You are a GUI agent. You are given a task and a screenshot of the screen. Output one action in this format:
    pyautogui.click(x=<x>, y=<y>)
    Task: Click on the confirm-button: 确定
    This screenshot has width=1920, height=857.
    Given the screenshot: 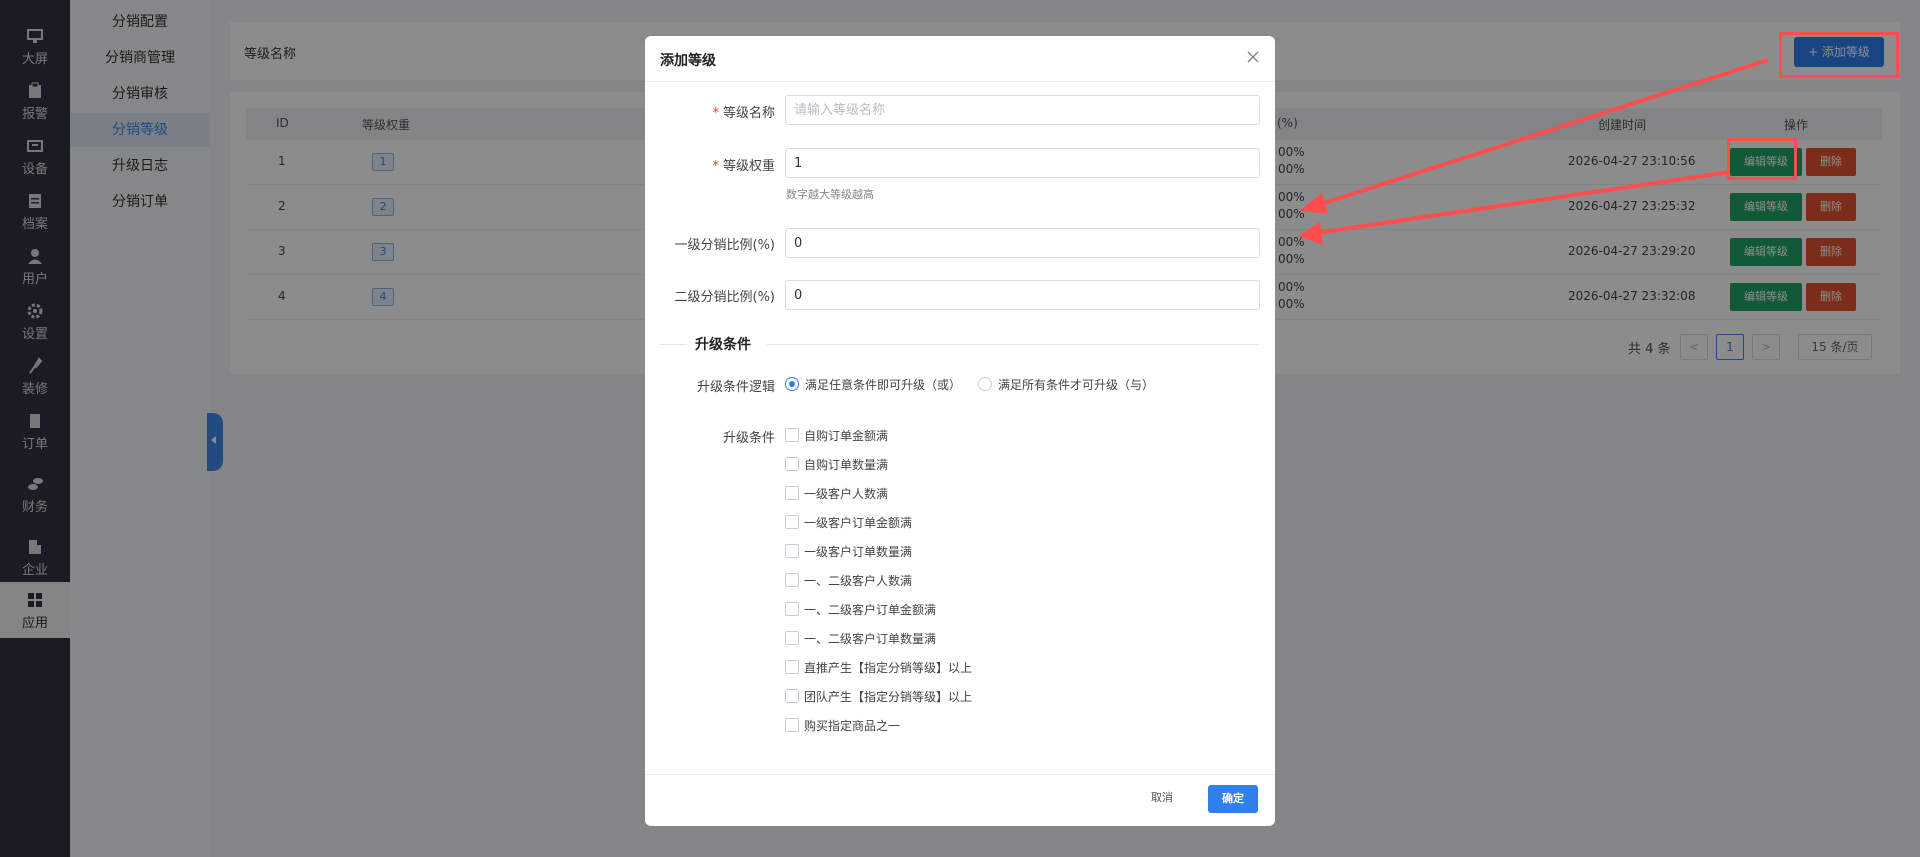 What is the action you would take?
    pyautogui.click(x=1233, y=799)
    